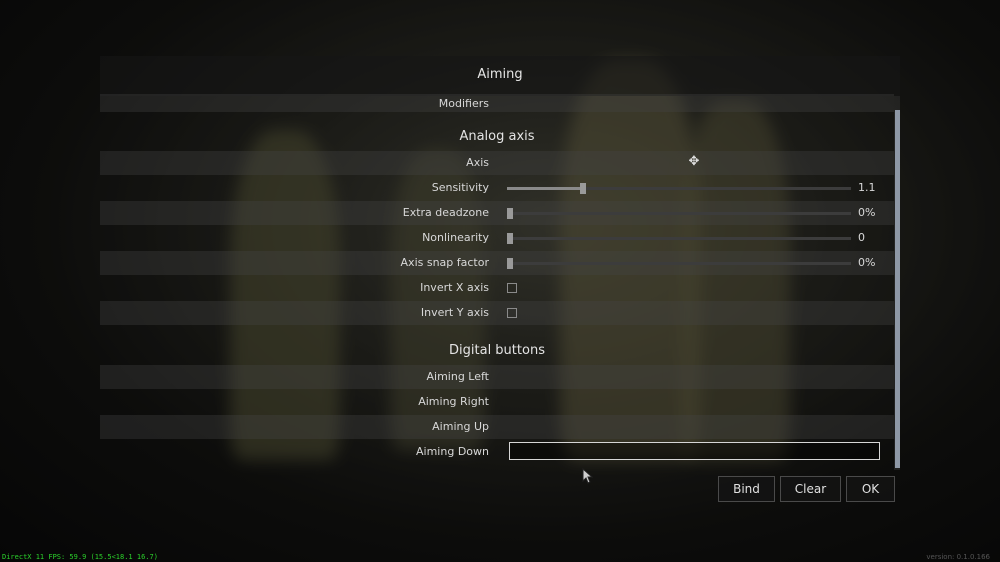  I want to click on aiming-up-label: Aiming Up, so click(460, 426).